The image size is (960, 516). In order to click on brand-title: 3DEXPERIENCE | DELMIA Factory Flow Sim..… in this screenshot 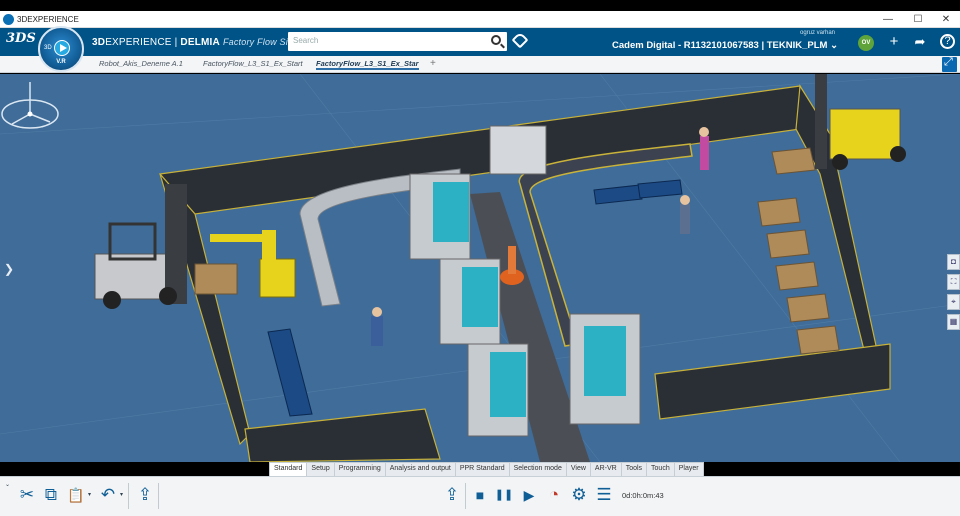, I will do `click(198, 42)`.